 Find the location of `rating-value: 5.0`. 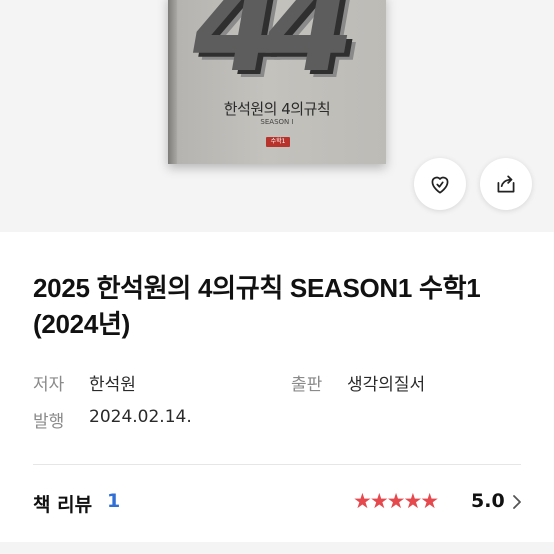

rating-value: 5.0 is located at coordinates (488, 501).